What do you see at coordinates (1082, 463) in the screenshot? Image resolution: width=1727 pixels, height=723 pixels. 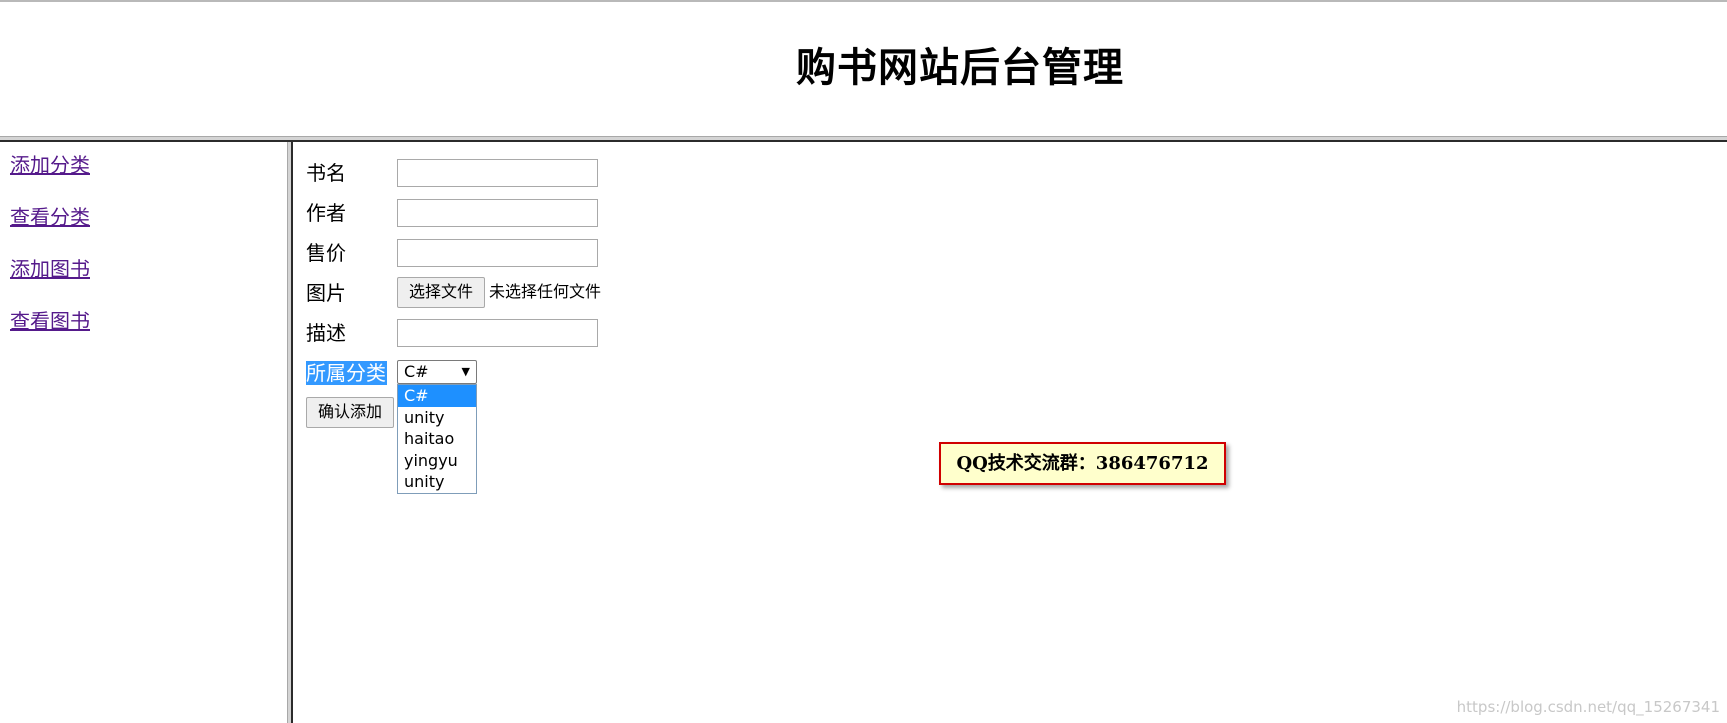 I see `qq-group-badge: QQ技术交流群：386476712` at bounding box center [1082, 463].